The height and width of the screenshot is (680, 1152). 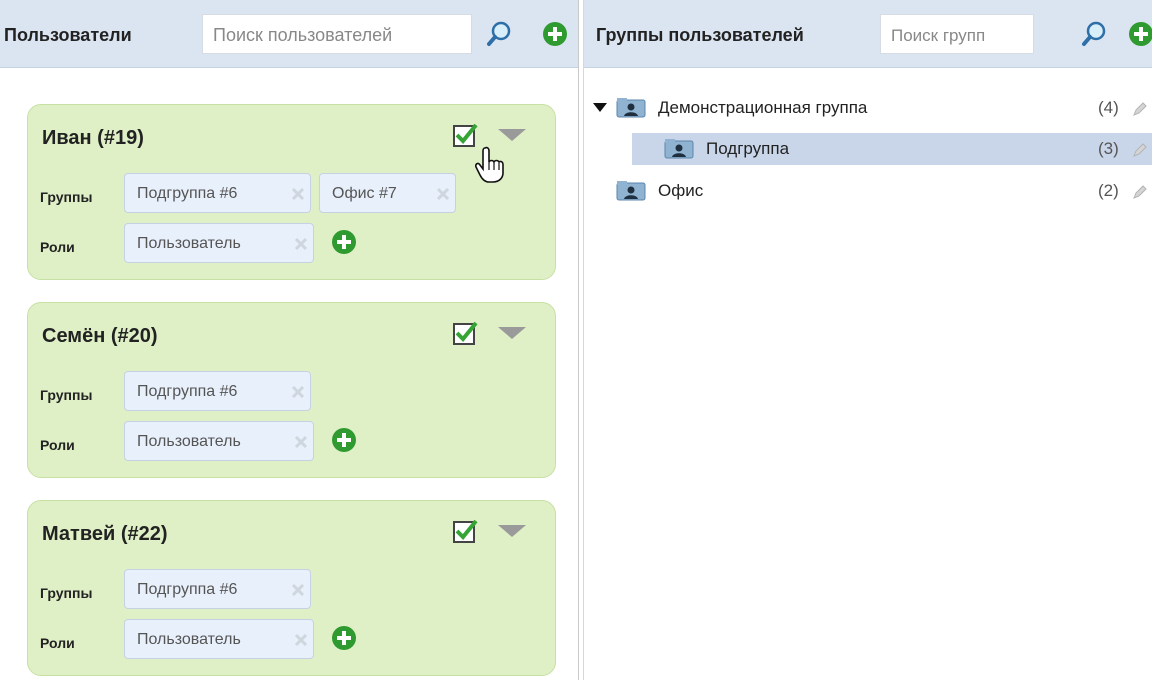 I want to click on user-name: Матвей (#22), so click(x=105, y=534).